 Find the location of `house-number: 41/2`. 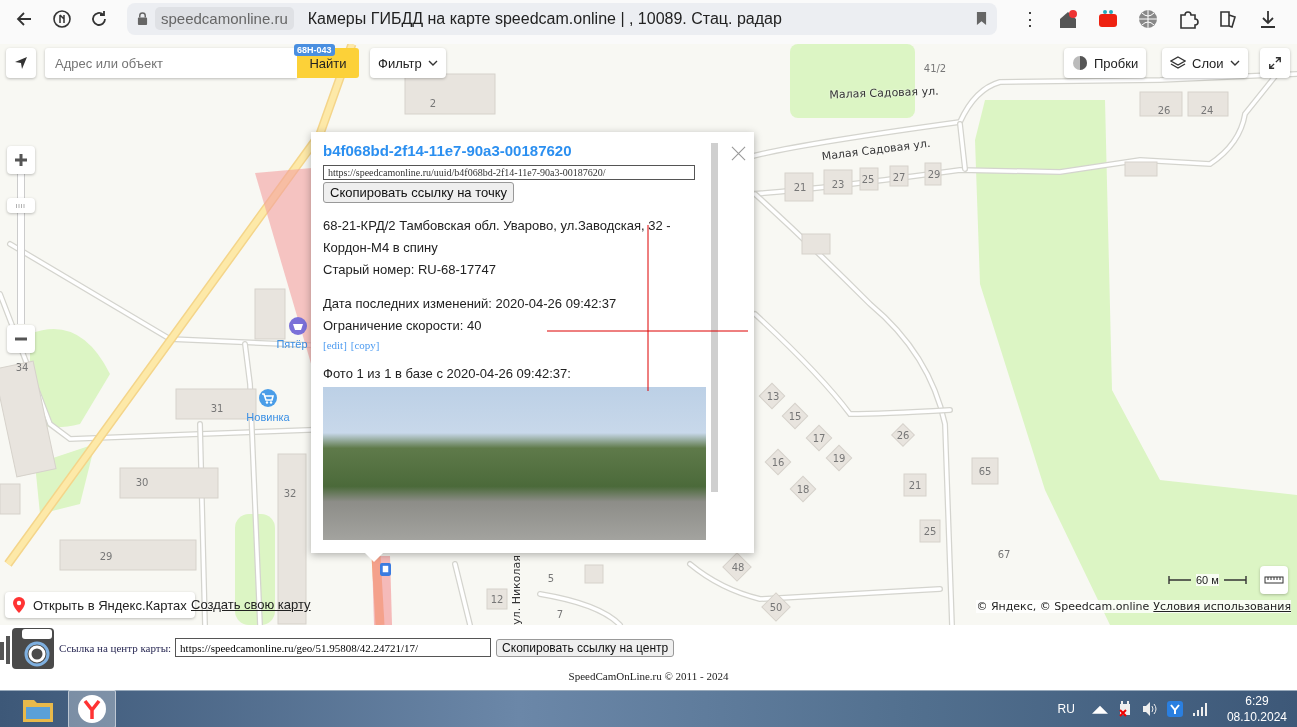

house-number: 41/2 is located at coordinates (935, 68).